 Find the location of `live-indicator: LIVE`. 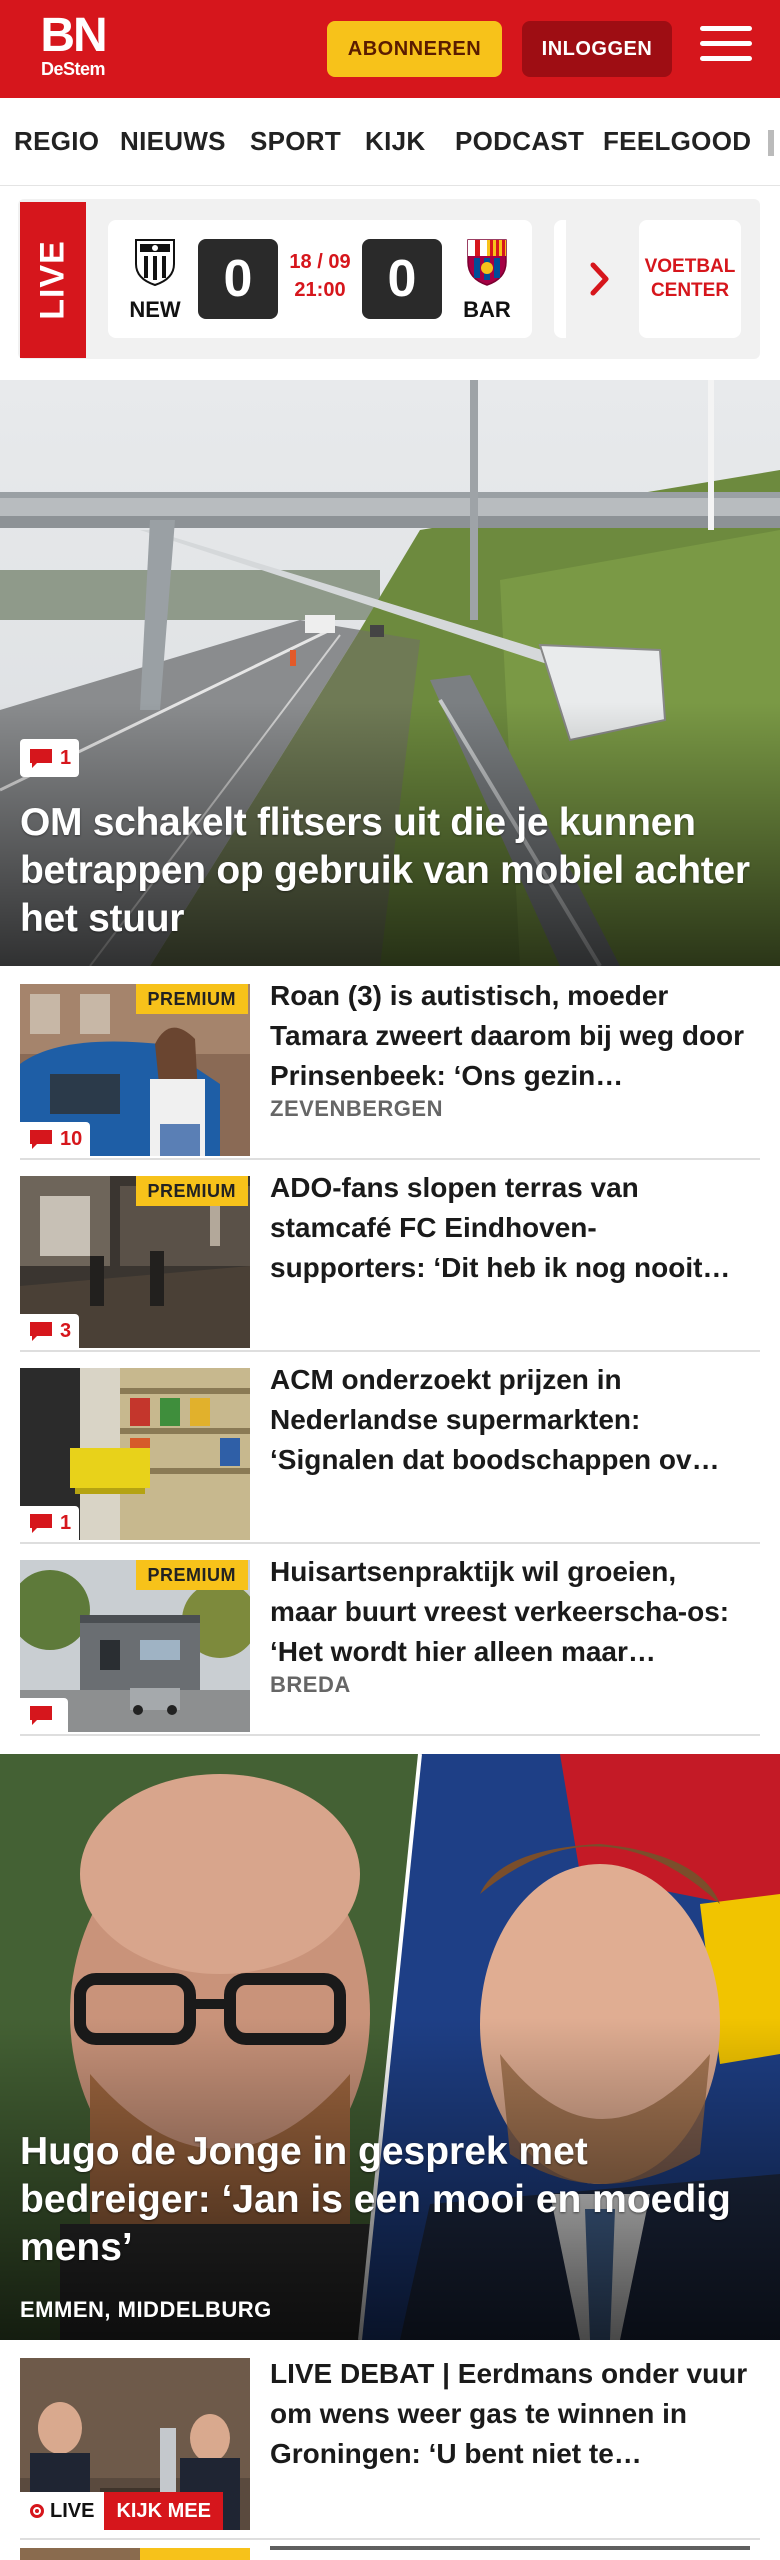

live-indicator: LIVE is located at coordinates (62, 2511).